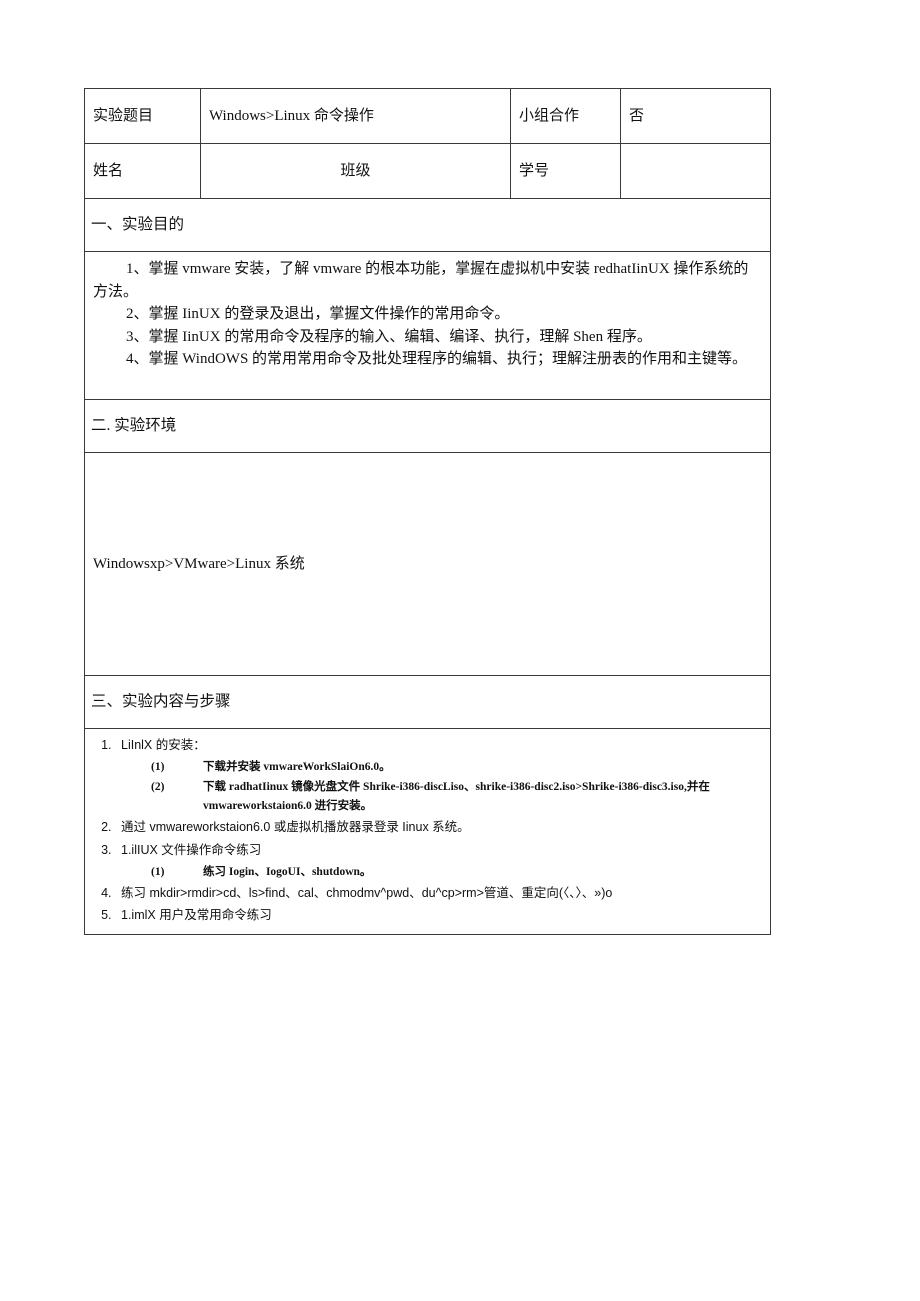 Image resolution: width=920 pixels, height=1301 pixels. What do you see at coordinates (427, 382) in the screenshot?
I see `purpose-spacer` at bounding box center [427, 382].